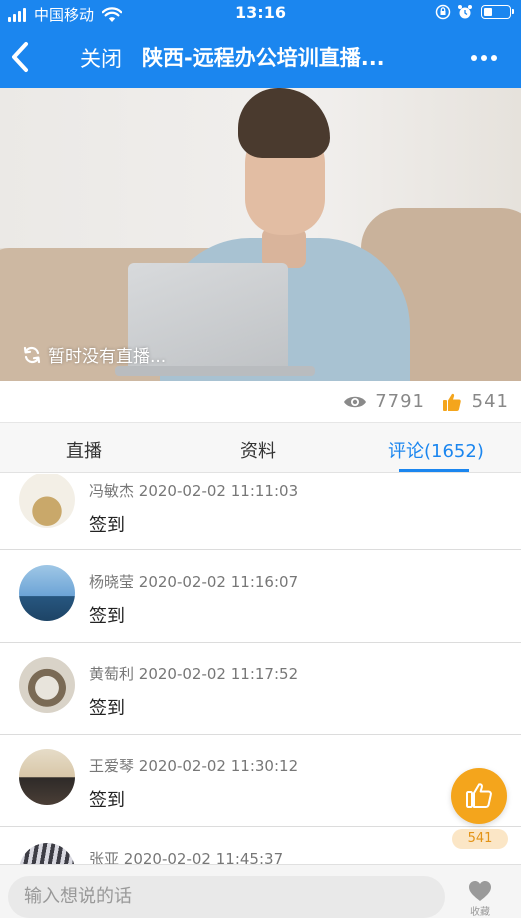 The width and height of the screenshot is (521, 918). What do you see at coordinates (260, 781) in the screenshot?
I see `comment-item: 王爱琴 2020-02-02 11:30:12 签到` at bounding box center [260, 781].